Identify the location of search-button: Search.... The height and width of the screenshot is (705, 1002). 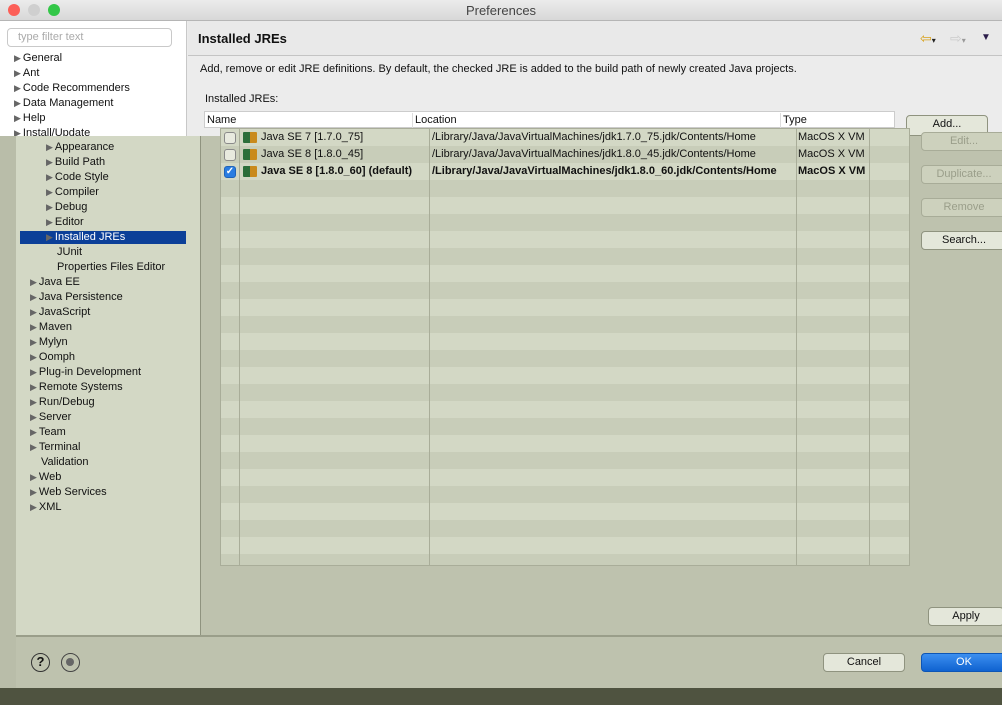
(961, 240).